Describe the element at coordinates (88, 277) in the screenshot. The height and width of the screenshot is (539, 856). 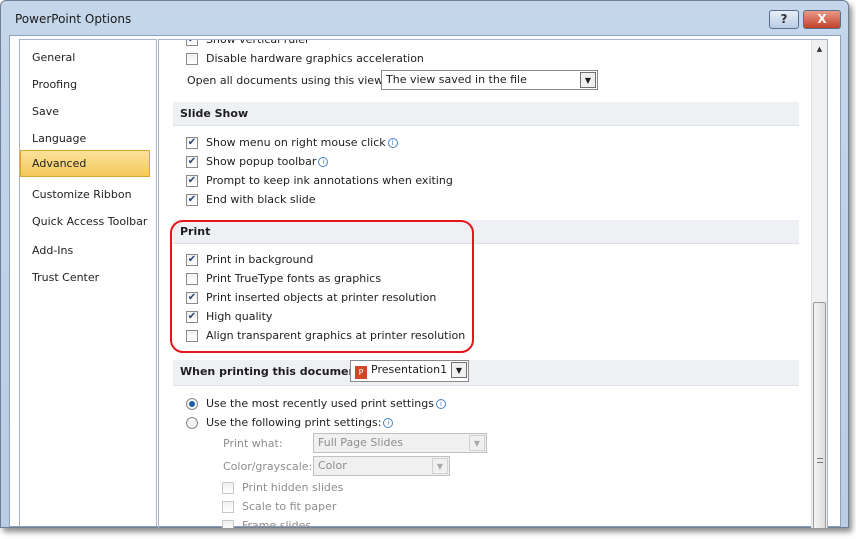
I see `sidebar-item-trust-center: Trust Center` at that location.